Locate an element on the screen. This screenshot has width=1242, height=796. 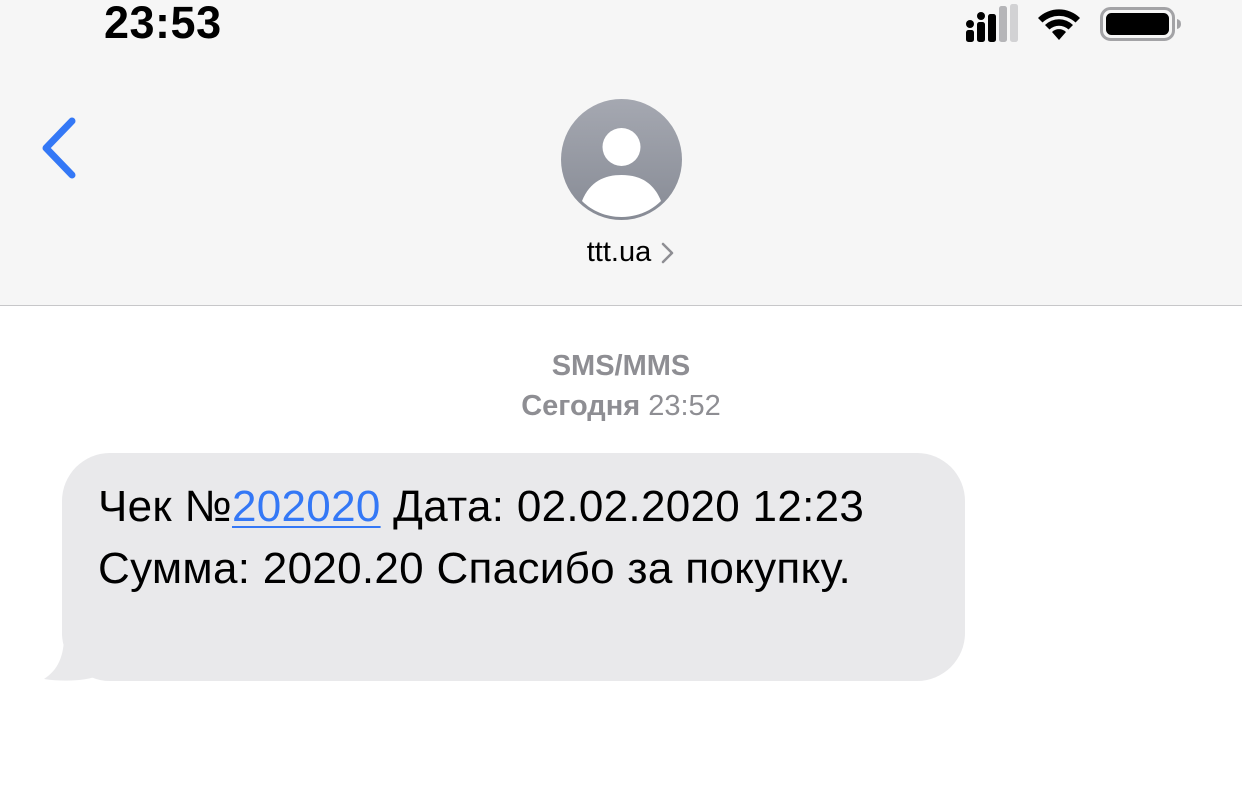
contact-details-button: ttt.ua is located at coordinates (621, 252).